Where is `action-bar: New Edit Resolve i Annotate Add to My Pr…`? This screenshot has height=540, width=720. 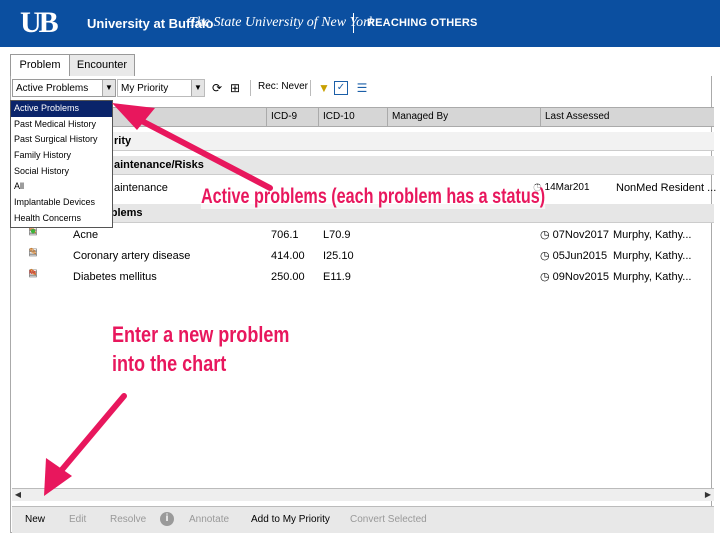
action-bar: New Edit Resolve i Annotate Add to My Pr… is located at coordinates (363, 519).